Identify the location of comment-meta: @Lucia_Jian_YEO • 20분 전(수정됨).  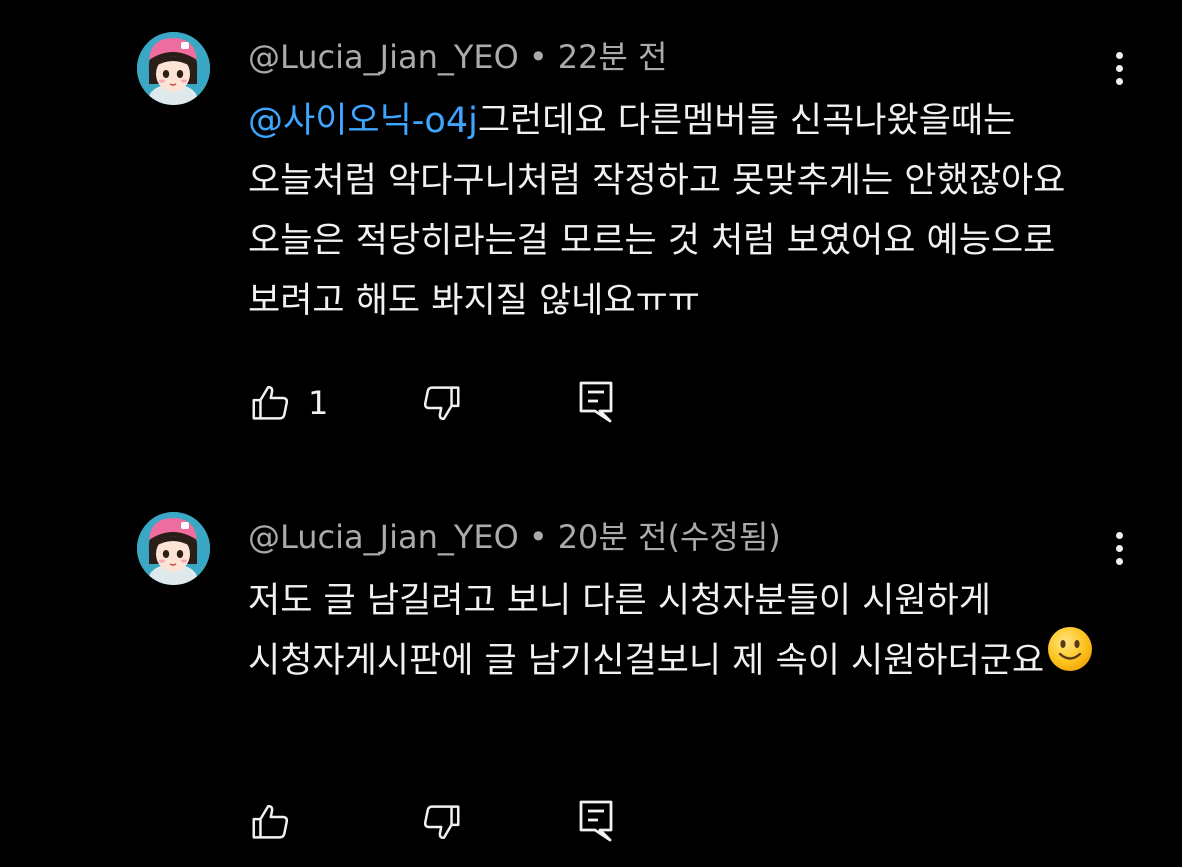
(514, 537).